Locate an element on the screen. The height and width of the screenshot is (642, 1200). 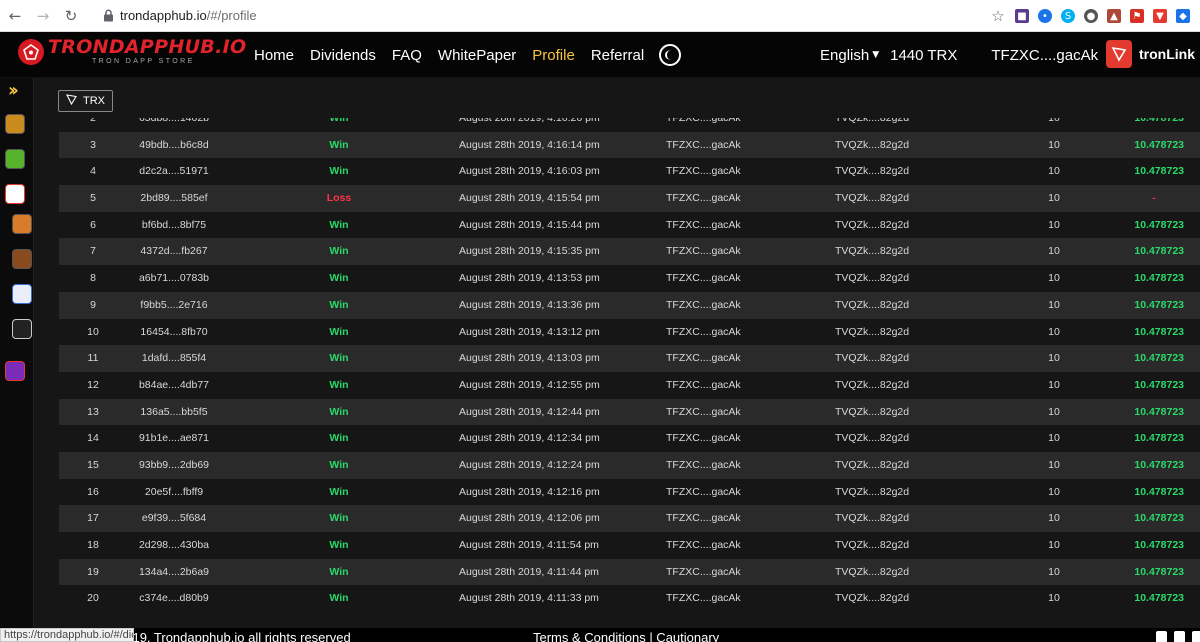
lock-icon is located at coordinates (108, 16).